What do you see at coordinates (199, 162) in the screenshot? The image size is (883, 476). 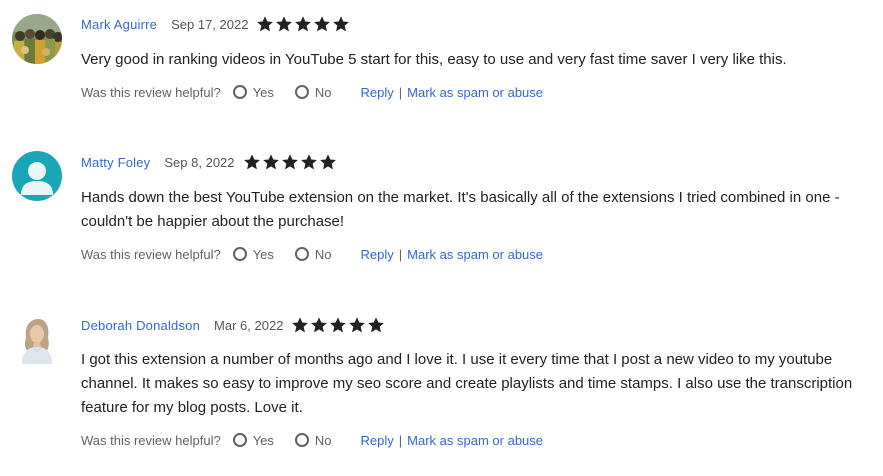 I see `review-date: Sep 8, 2022` at bounding box center [199, 162].